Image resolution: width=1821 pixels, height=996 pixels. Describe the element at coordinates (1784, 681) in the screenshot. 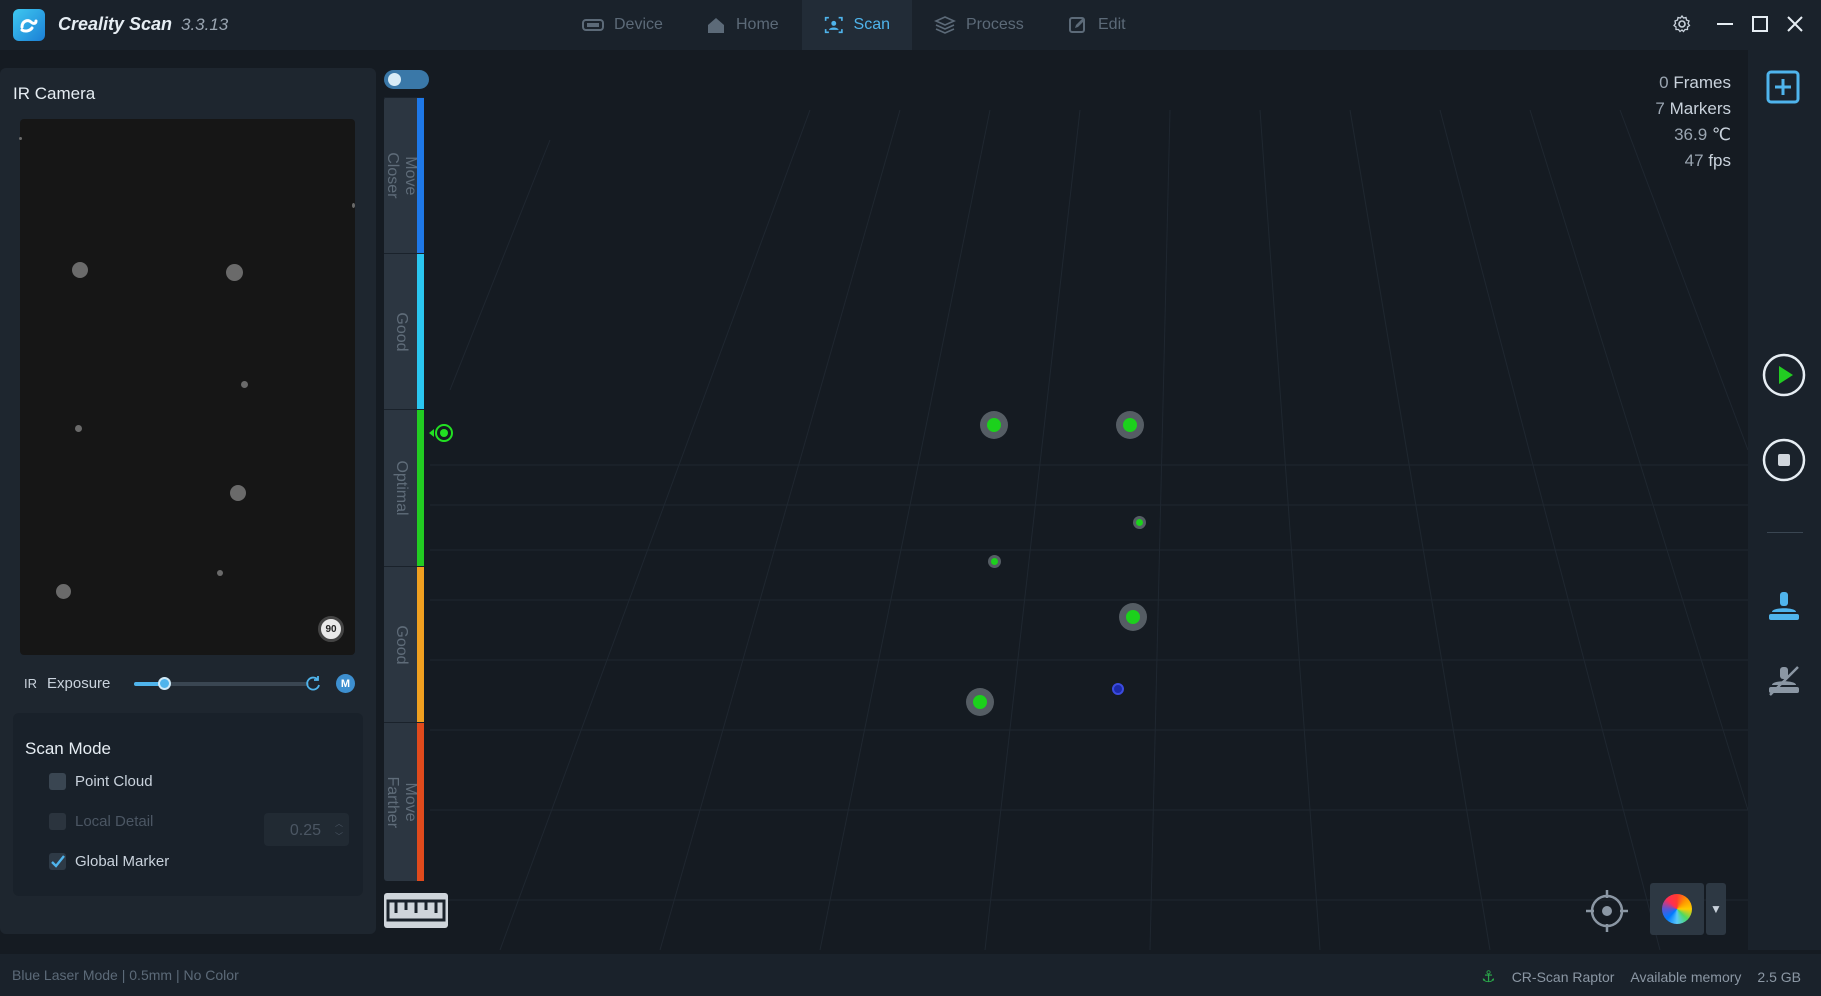

I see `stamp-disabled-icon` at that location.